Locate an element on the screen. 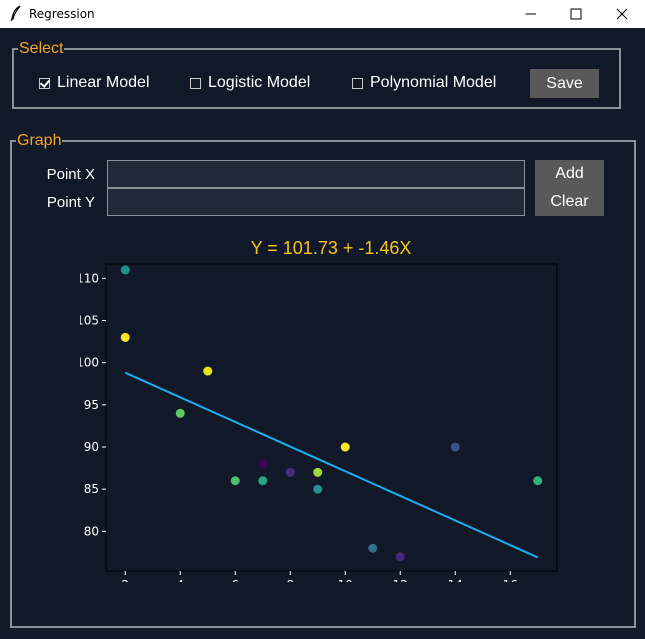 This screenshot has height=639, width=645. y-tick-label: 85 is located at coordinates (91, 489).